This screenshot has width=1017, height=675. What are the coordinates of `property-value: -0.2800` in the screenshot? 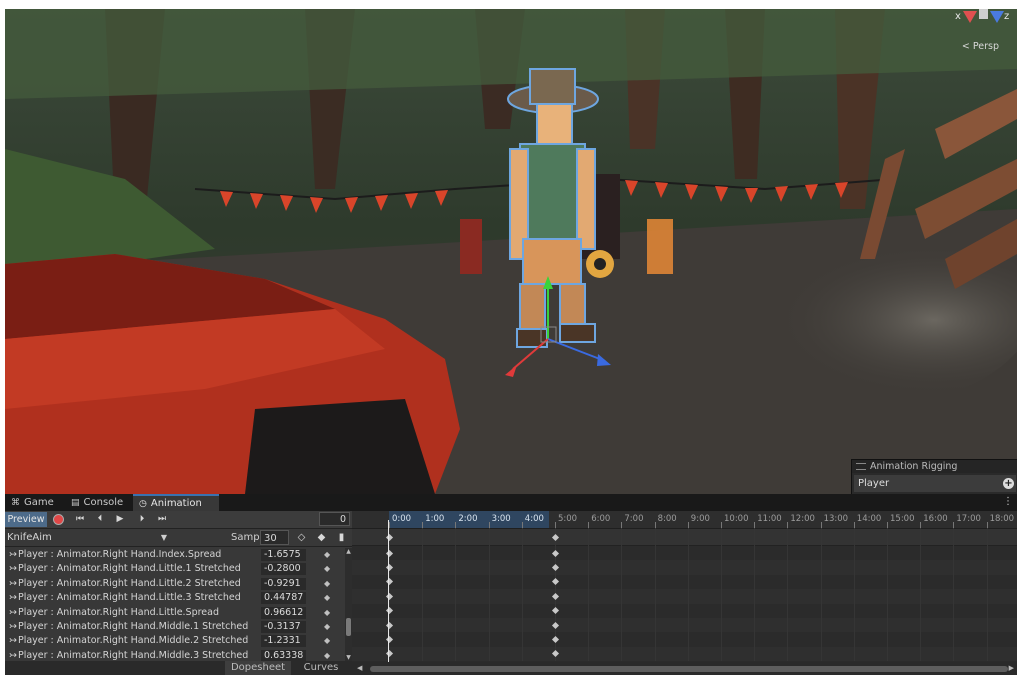 It's located at (283, 569).